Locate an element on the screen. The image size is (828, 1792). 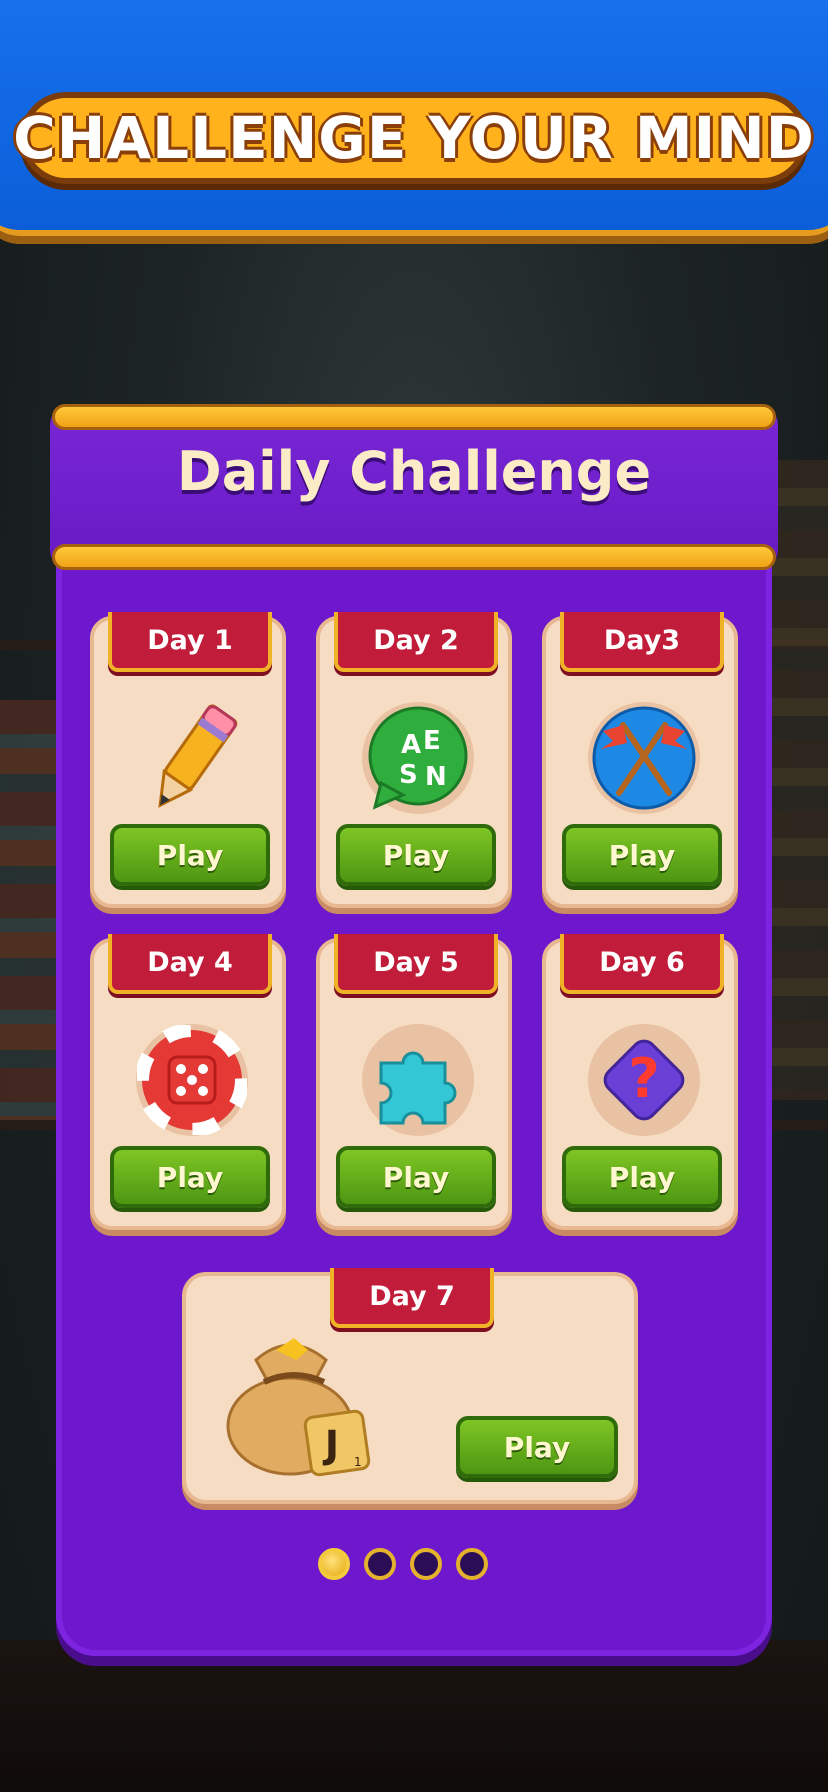
day-card-2: Day 2 A E S N Play is located at coordinates (414, 760).